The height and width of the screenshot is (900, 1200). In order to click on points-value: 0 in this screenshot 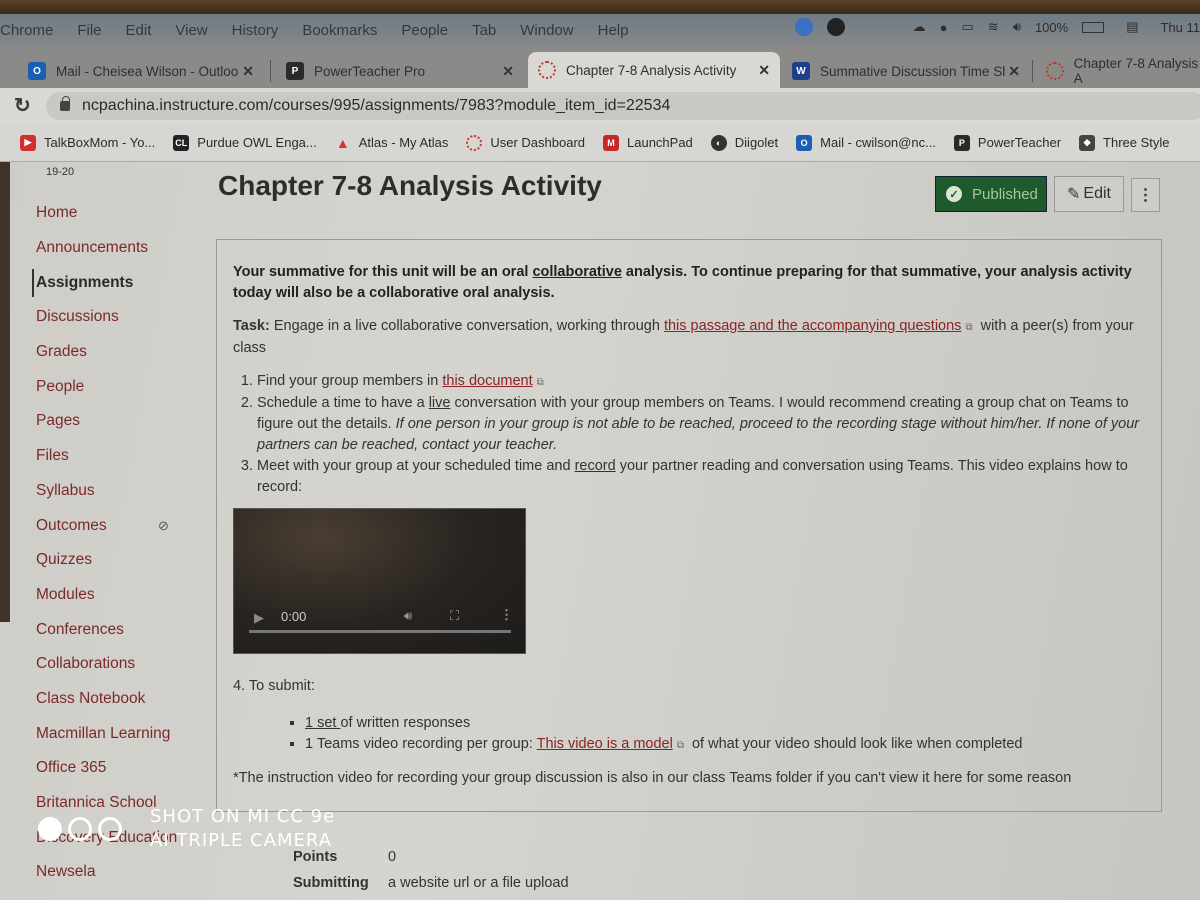, I will do `click(392, 857)`.